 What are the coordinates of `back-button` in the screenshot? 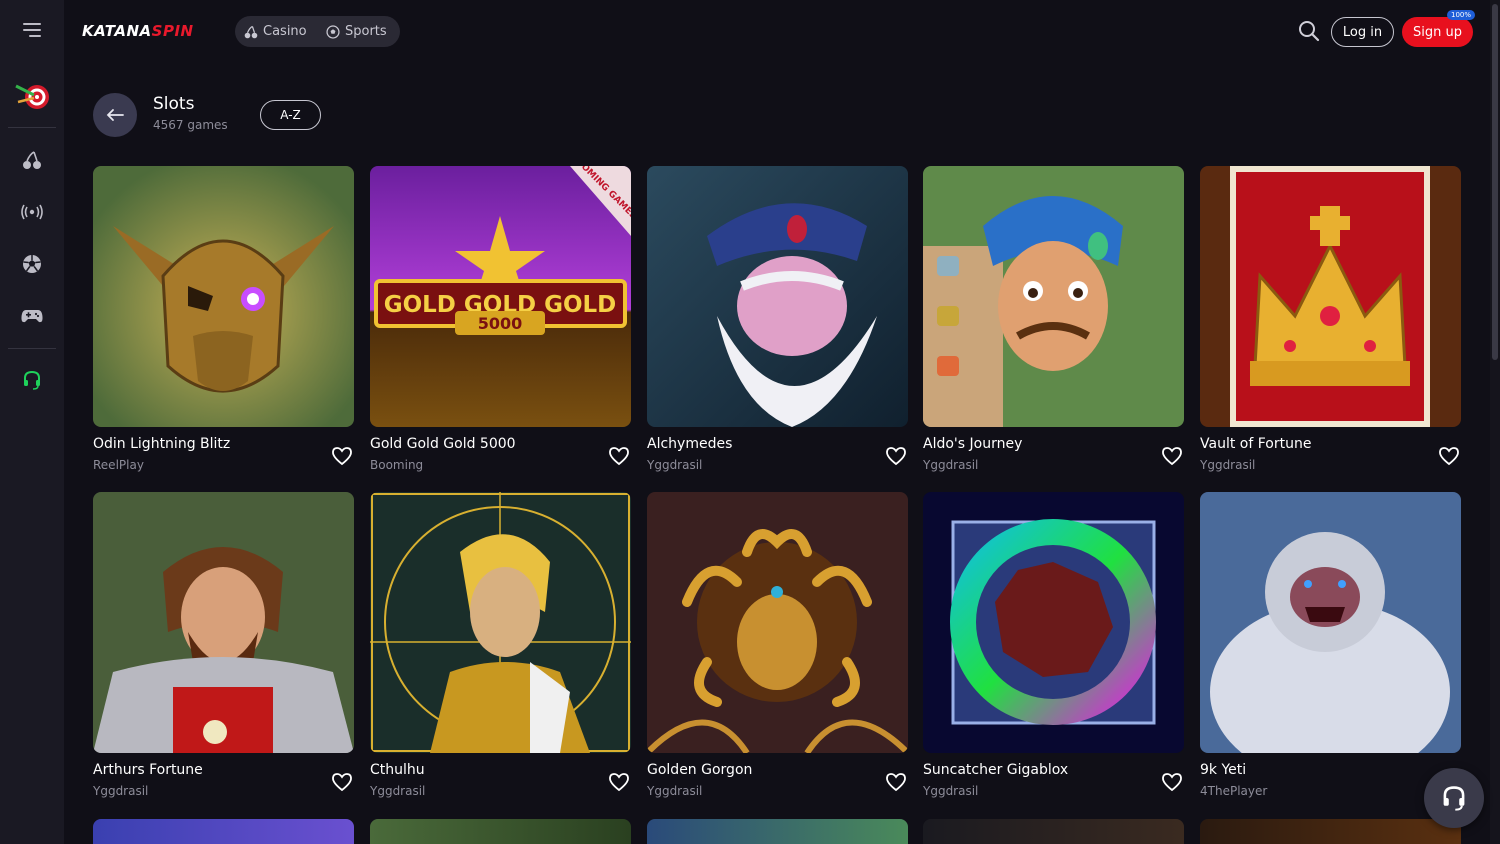 It's located at (115, 115).